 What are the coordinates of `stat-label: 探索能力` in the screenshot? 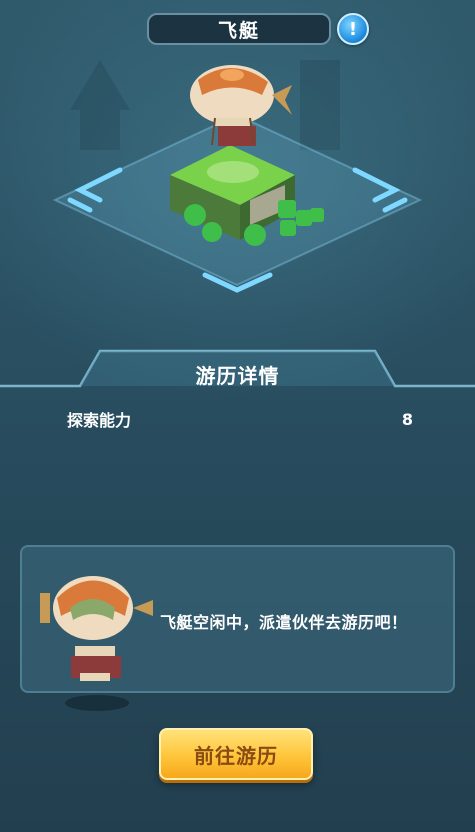 It's located at (99, 420).